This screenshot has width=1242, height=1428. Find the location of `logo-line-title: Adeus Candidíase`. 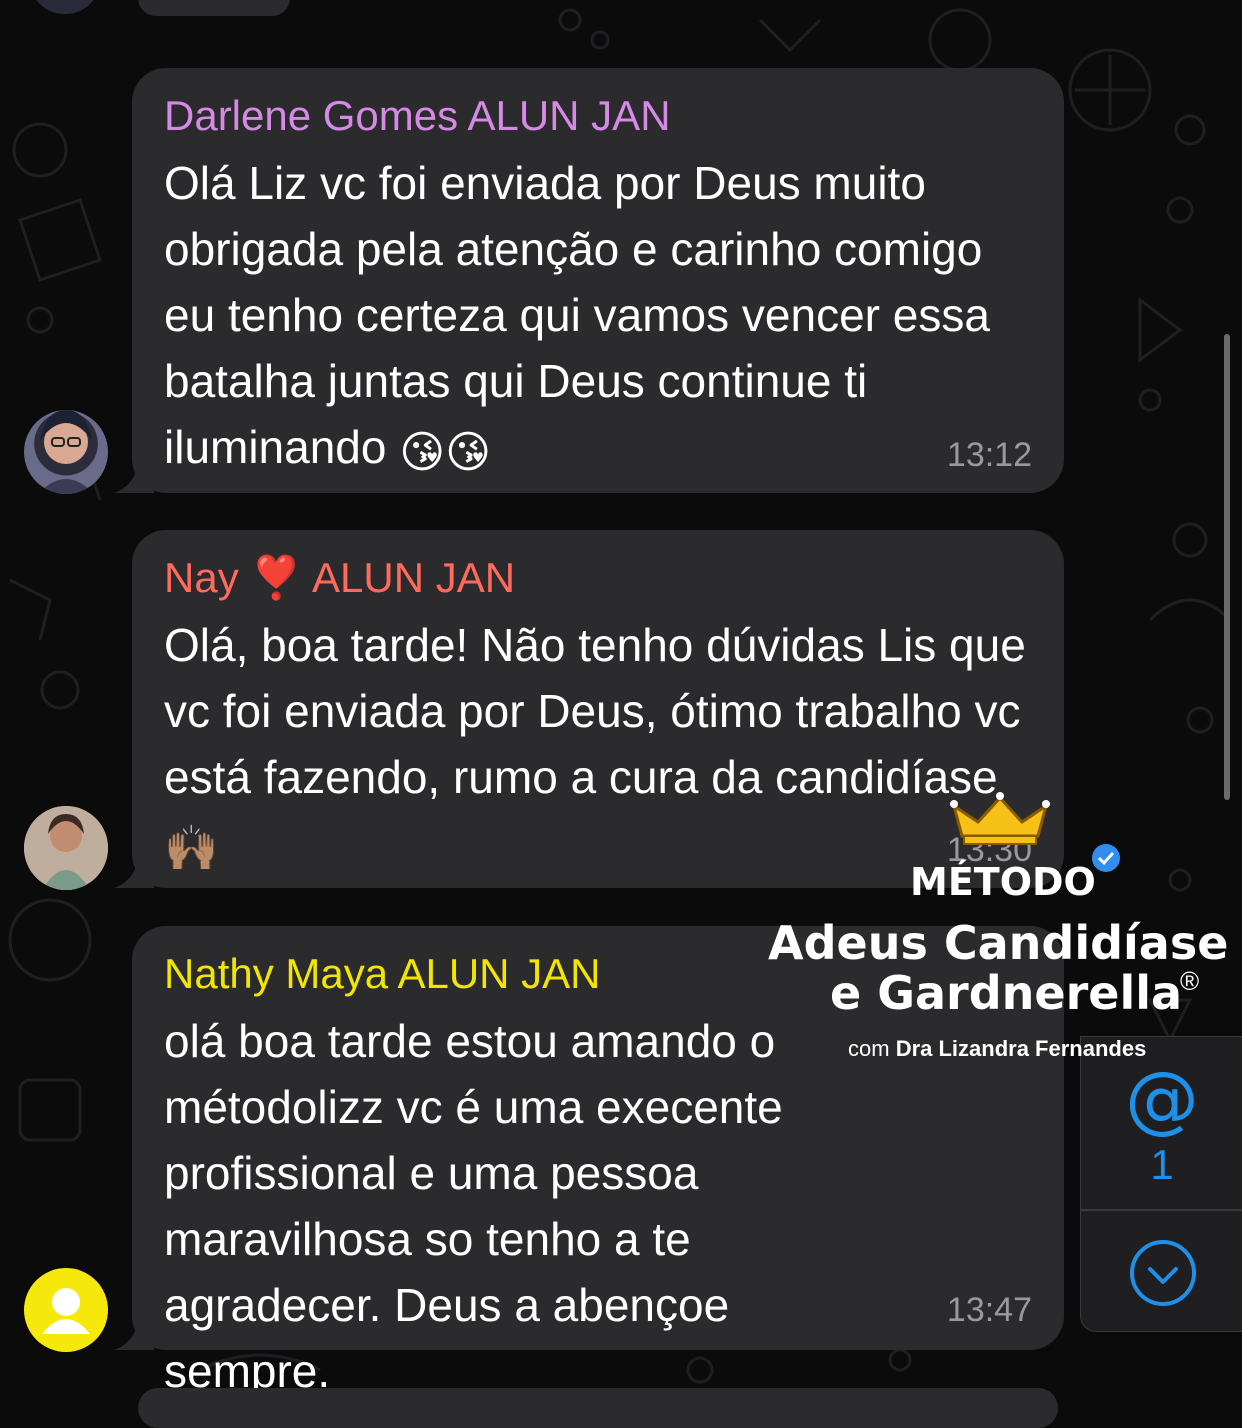

logo-line-title: Adeus Candidíase is located at coordinates (998, 943).